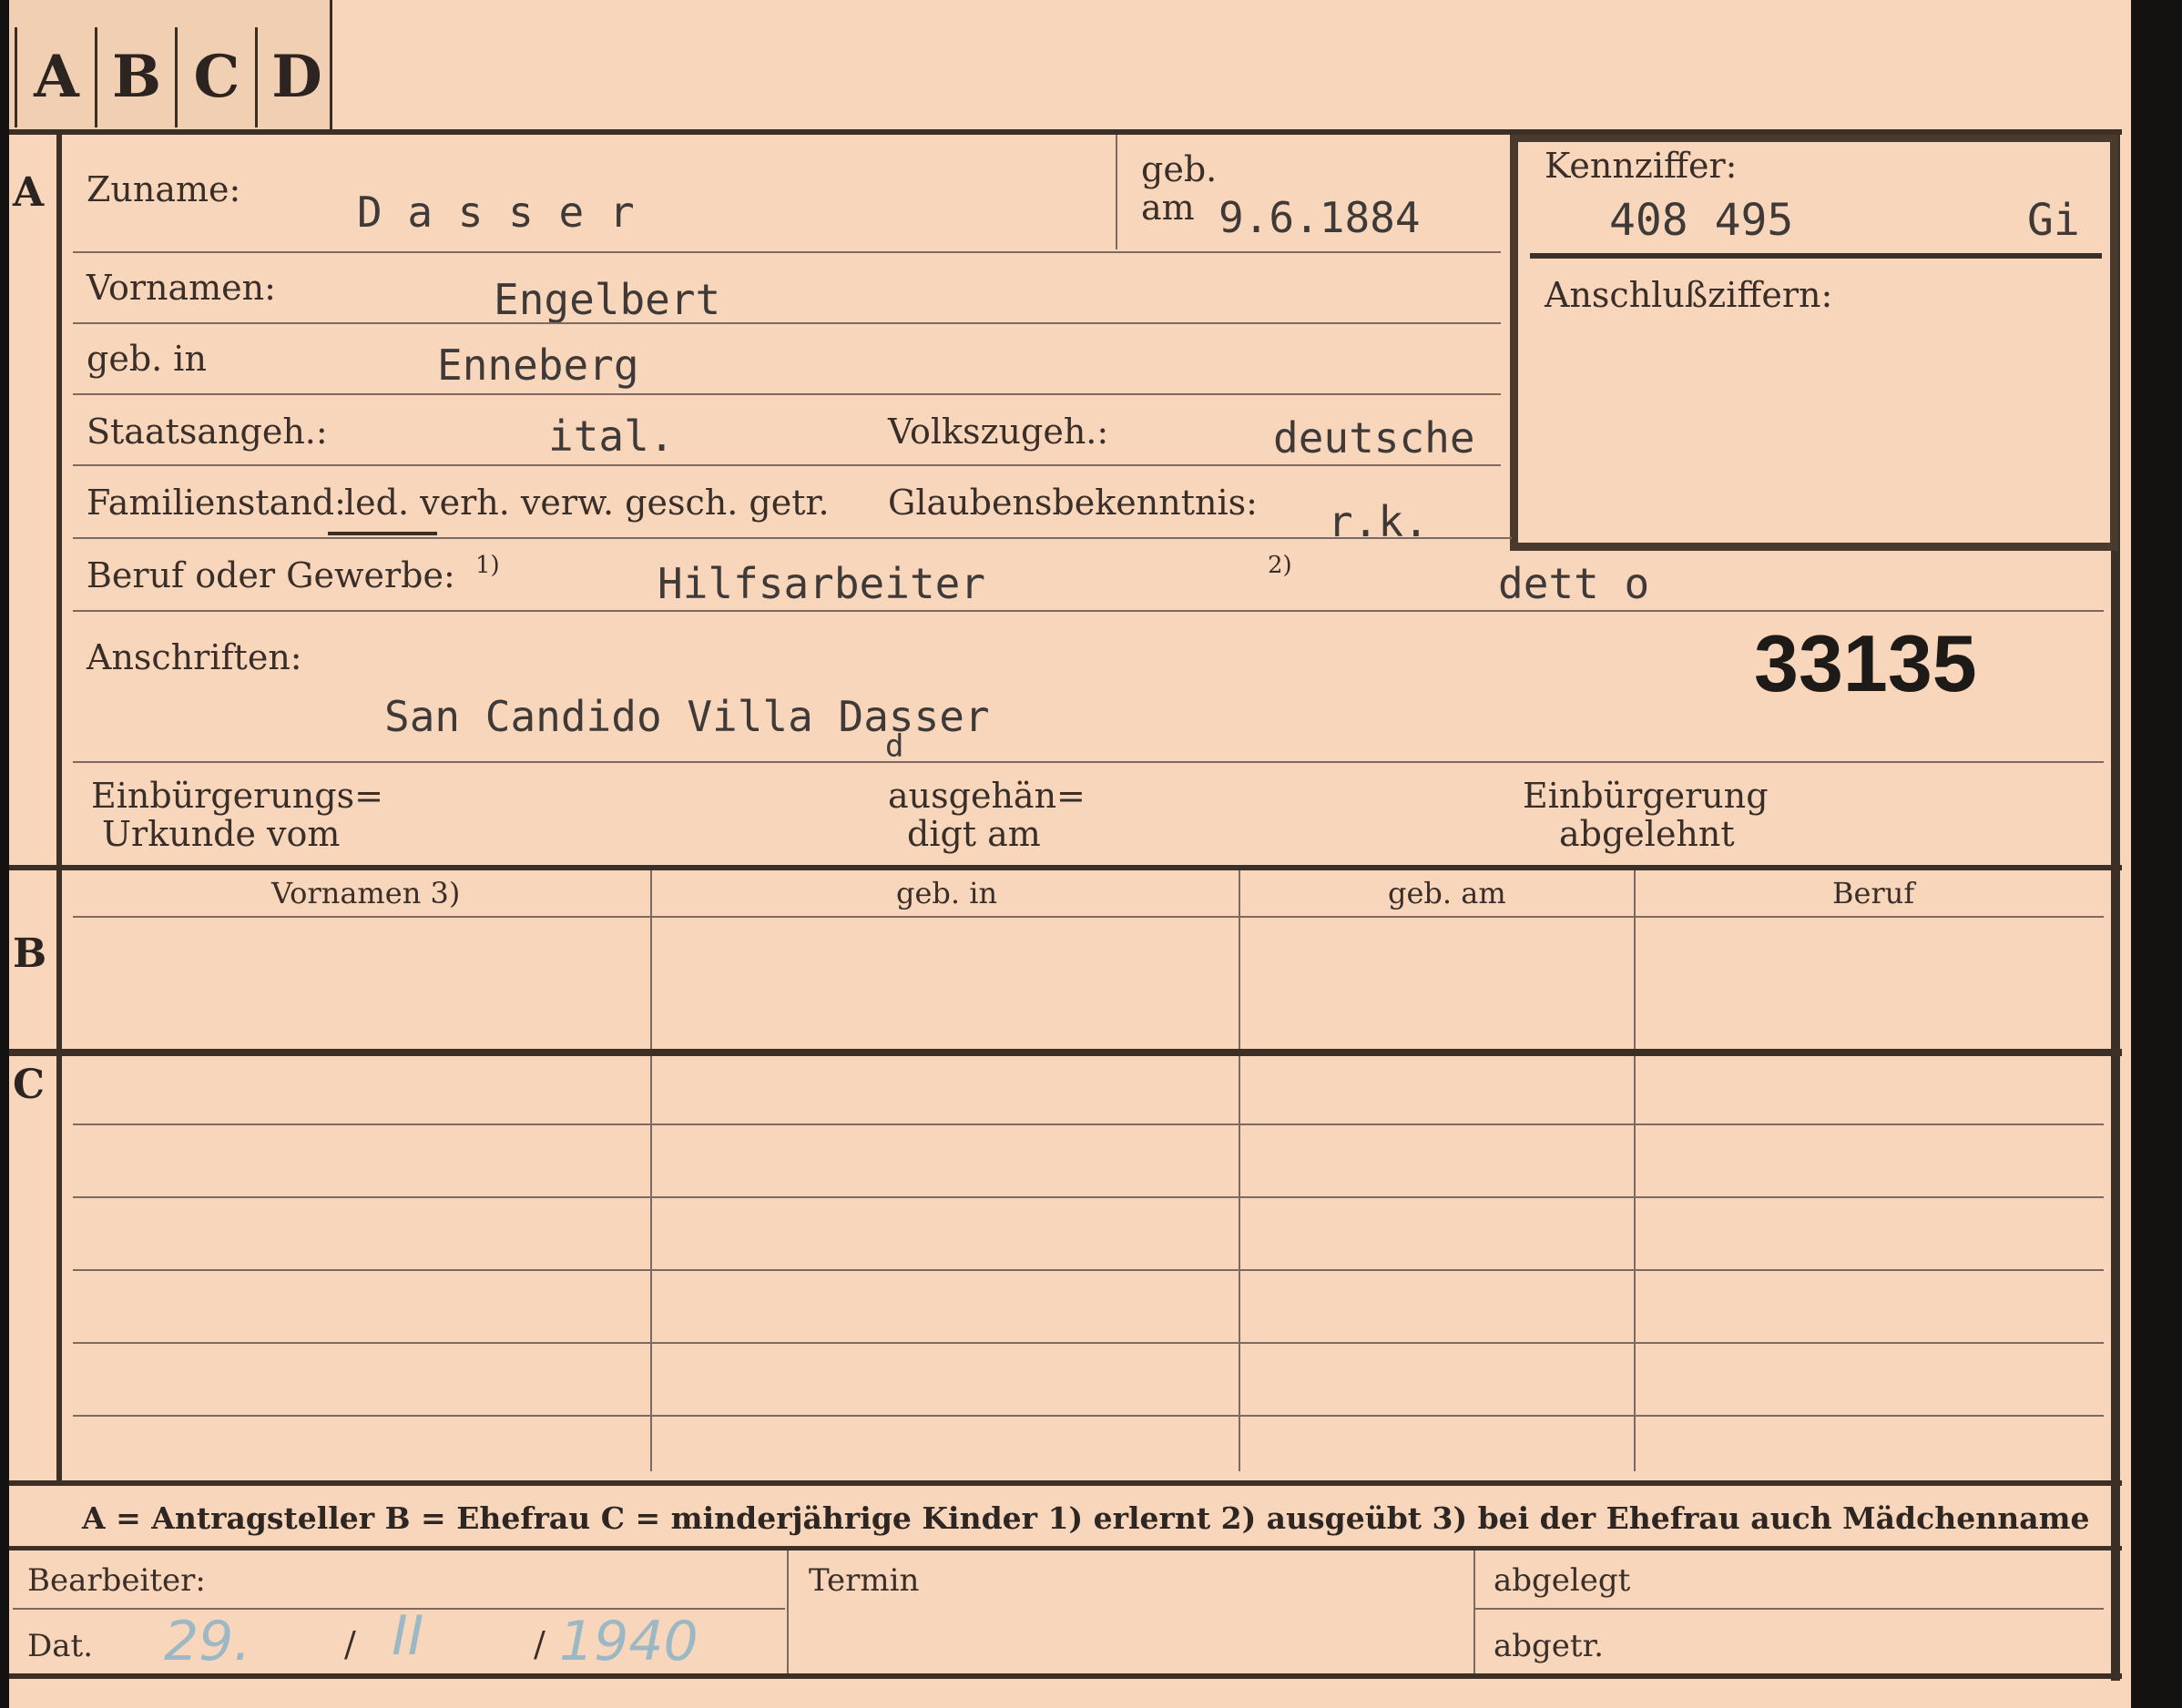  Describe the element at coordinates (271, 575) in the screenshot. I see `beruf-label: Beruf oder Gewerbe:` at that location.